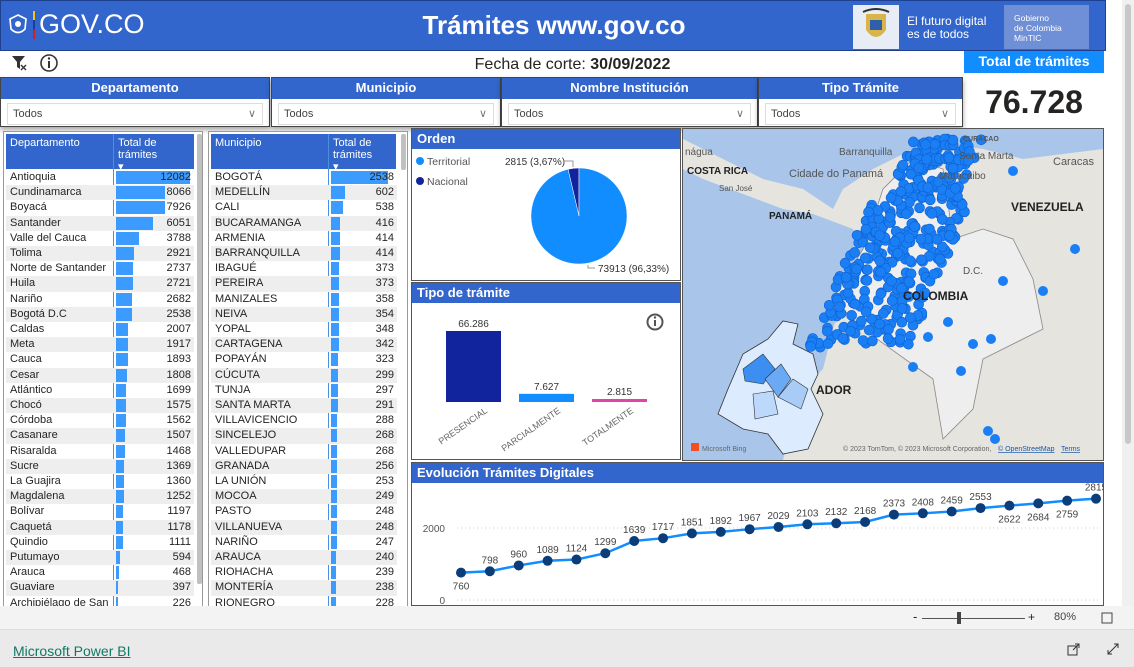 This screenshot has height=667, width=1134. I want to click on table-row: VILLANUEVA 248, so click(304, 527).